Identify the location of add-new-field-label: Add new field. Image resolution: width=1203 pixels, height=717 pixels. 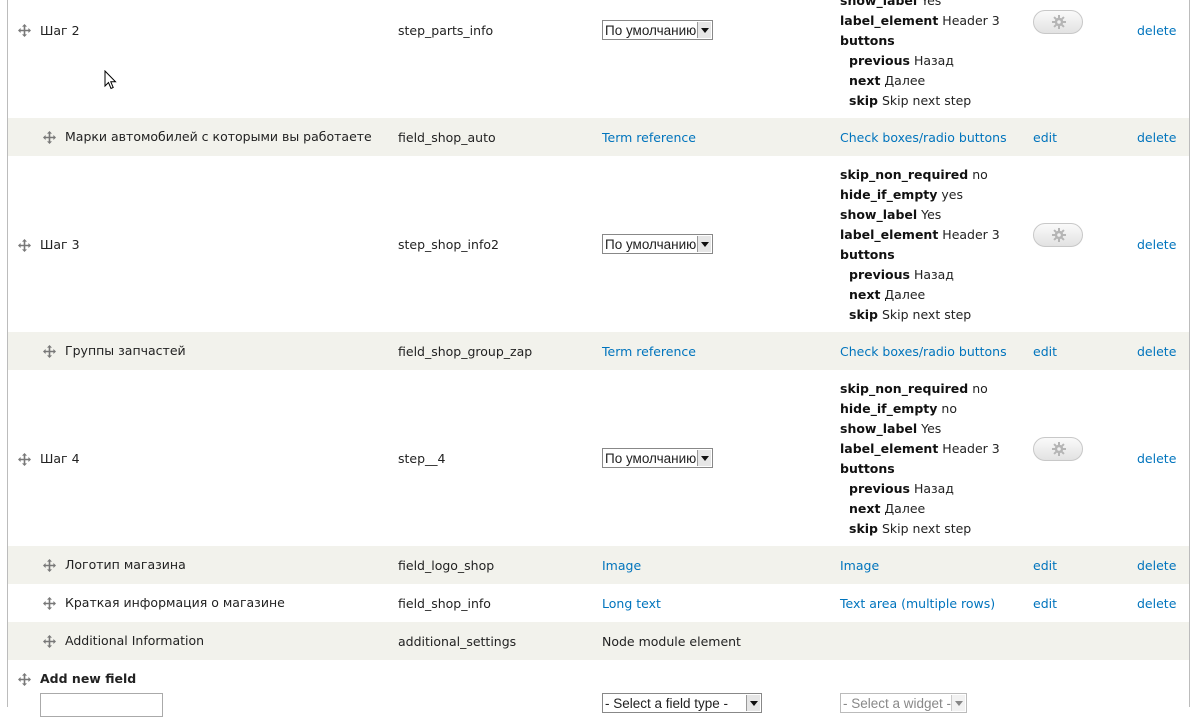
(88, 678).